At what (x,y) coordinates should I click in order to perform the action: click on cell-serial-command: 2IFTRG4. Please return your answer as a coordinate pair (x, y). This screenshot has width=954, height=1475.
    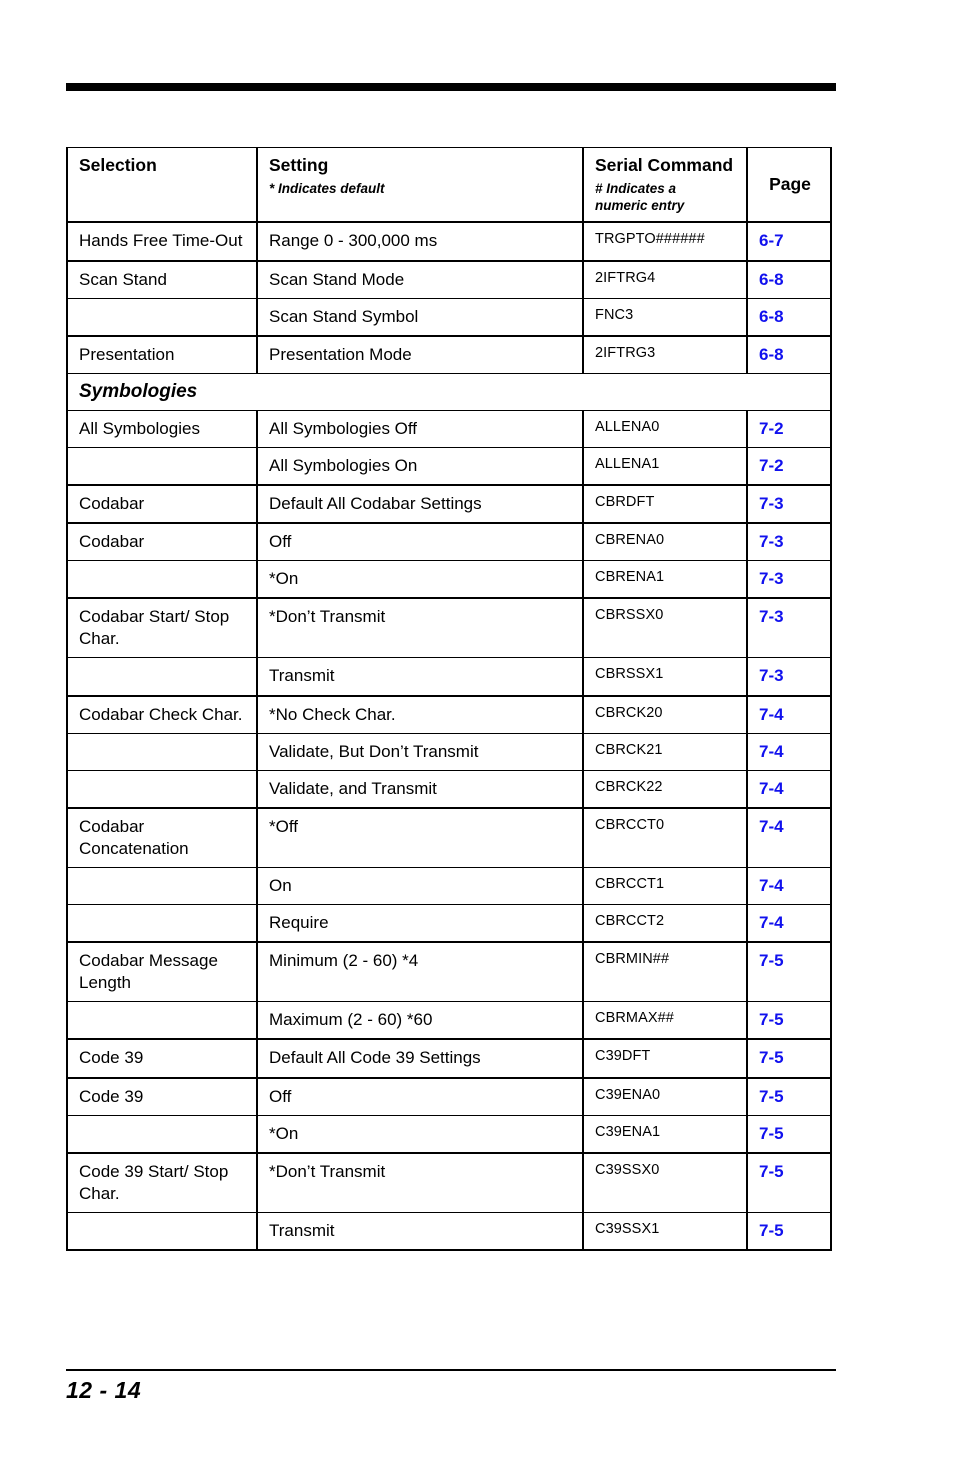
    Looking at the image, I should click on (665, 279).